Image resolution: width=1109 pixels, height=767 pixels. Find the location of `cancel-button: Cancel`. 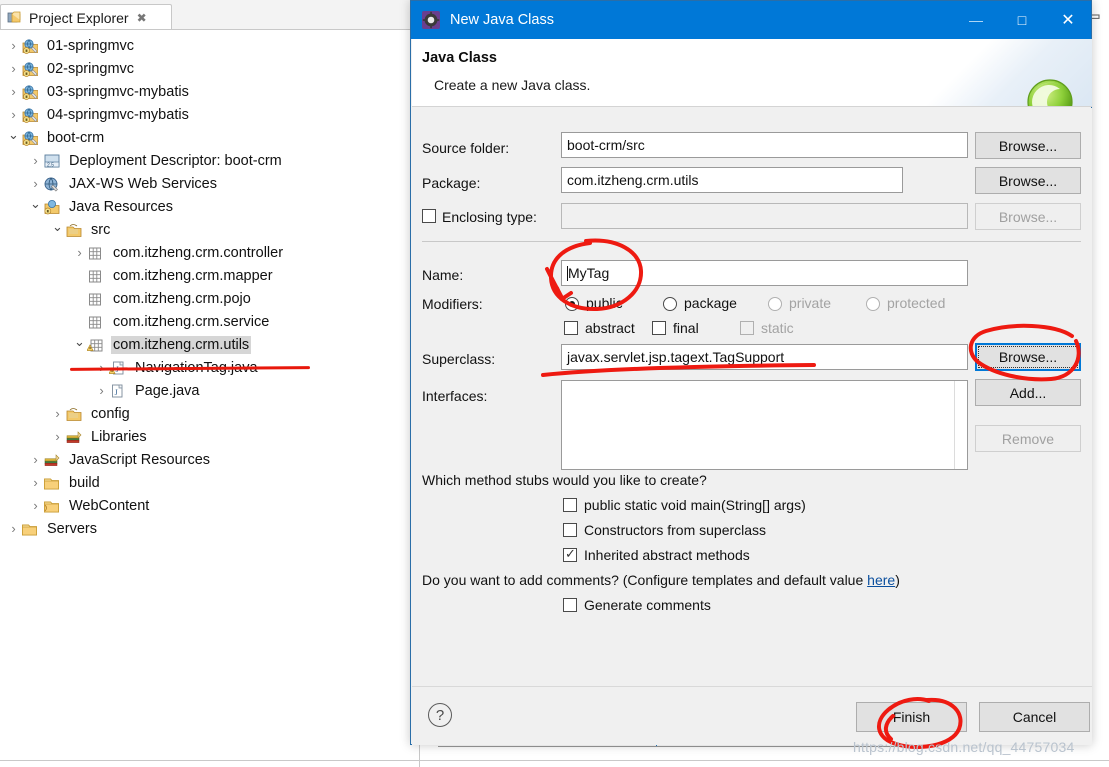

cancel-button: Cancel is located at coordinates (1034, 717).